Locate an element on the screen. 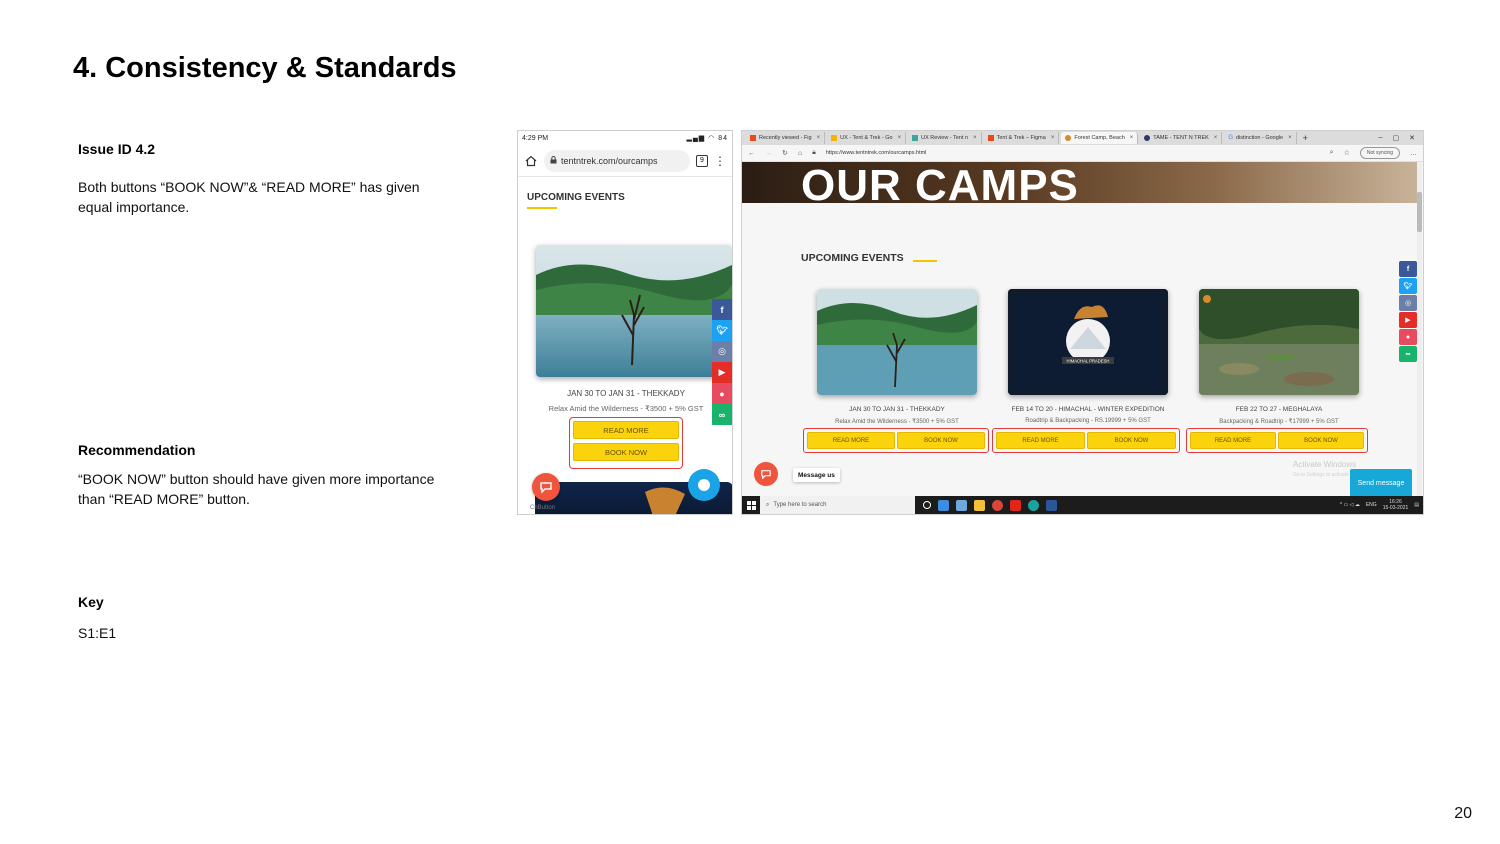 The width and height of the screenshot is (1500, 844). key-value: S1:E1 is located at coordinates (97, 633).